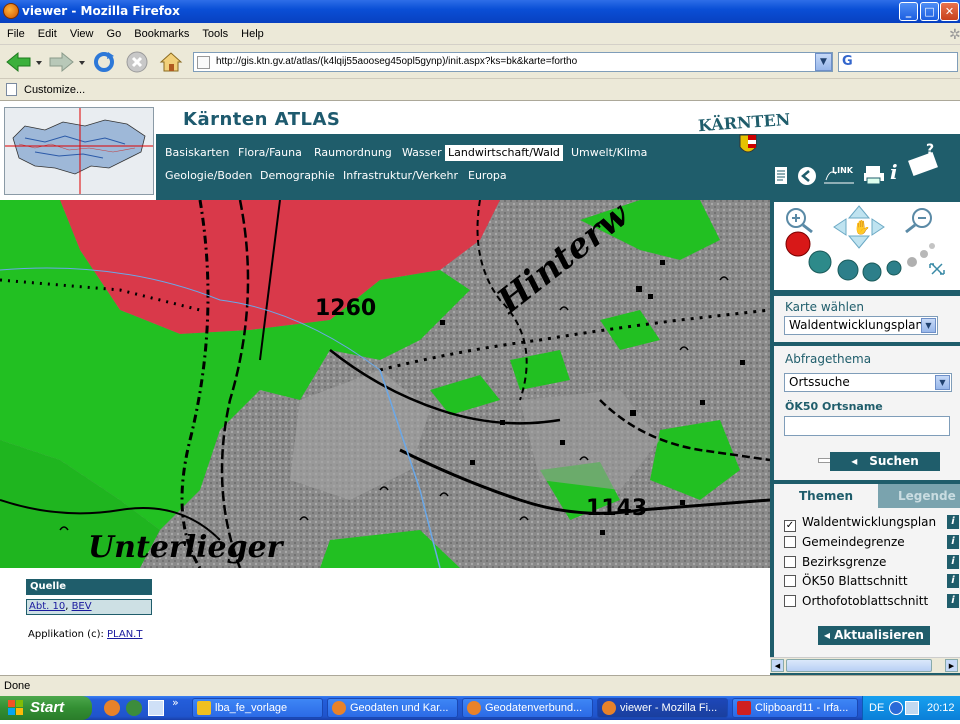 The width and height of the screenshot is (960, 724). I want to click on layer-label: ÖK50 Blattschnitt, so click(855, 581).